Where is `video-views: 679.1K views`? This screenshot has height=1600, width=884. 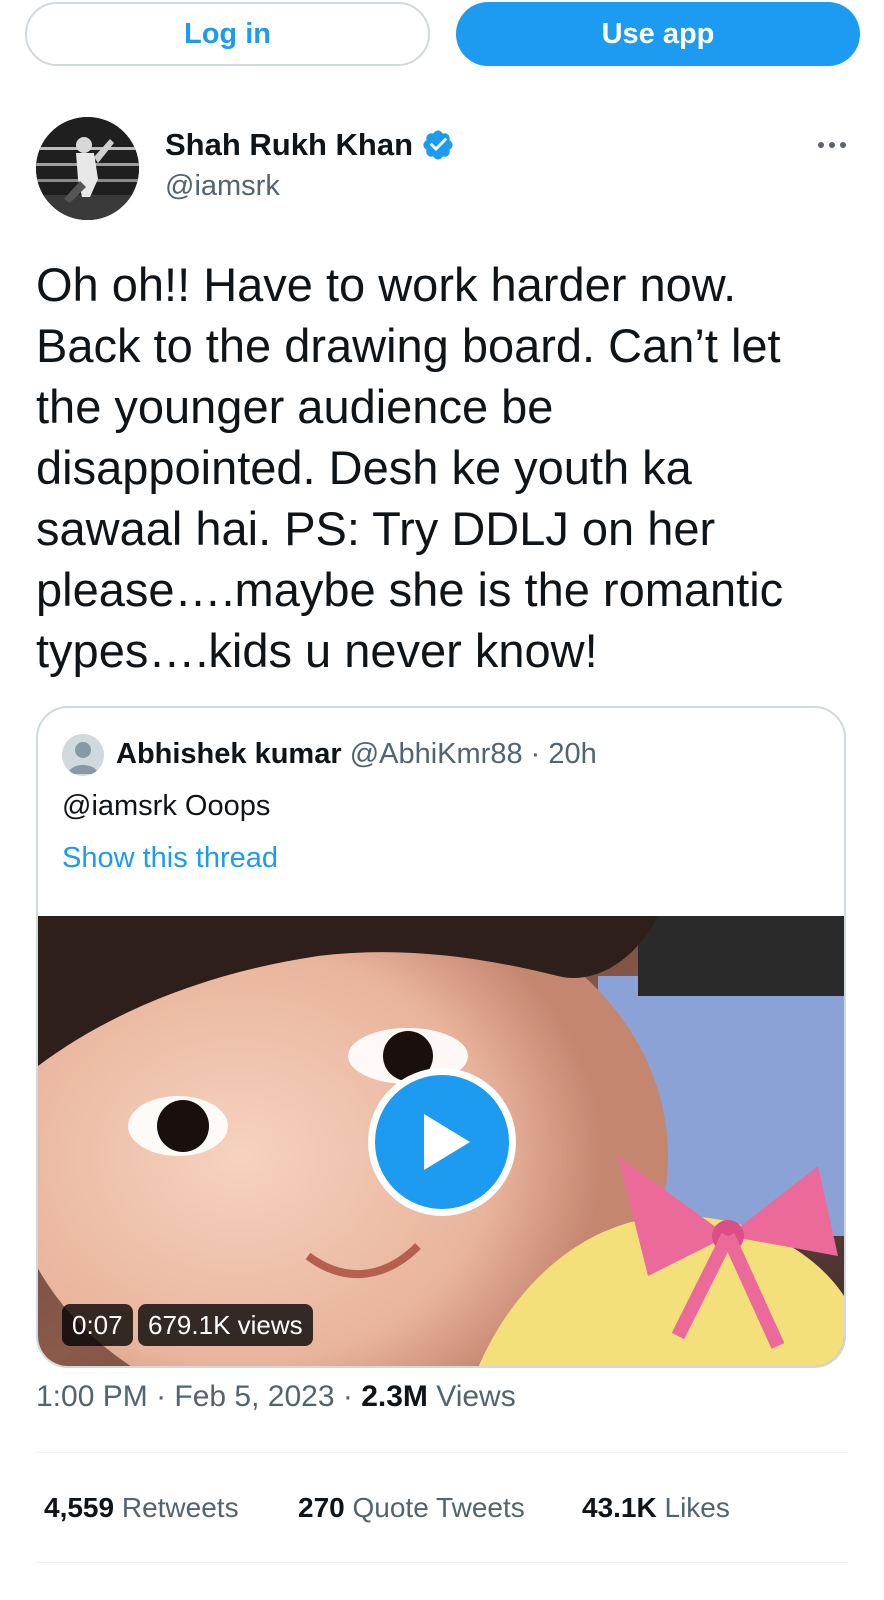 video-views: 679.1K views is located at coordinates (225, 1325).